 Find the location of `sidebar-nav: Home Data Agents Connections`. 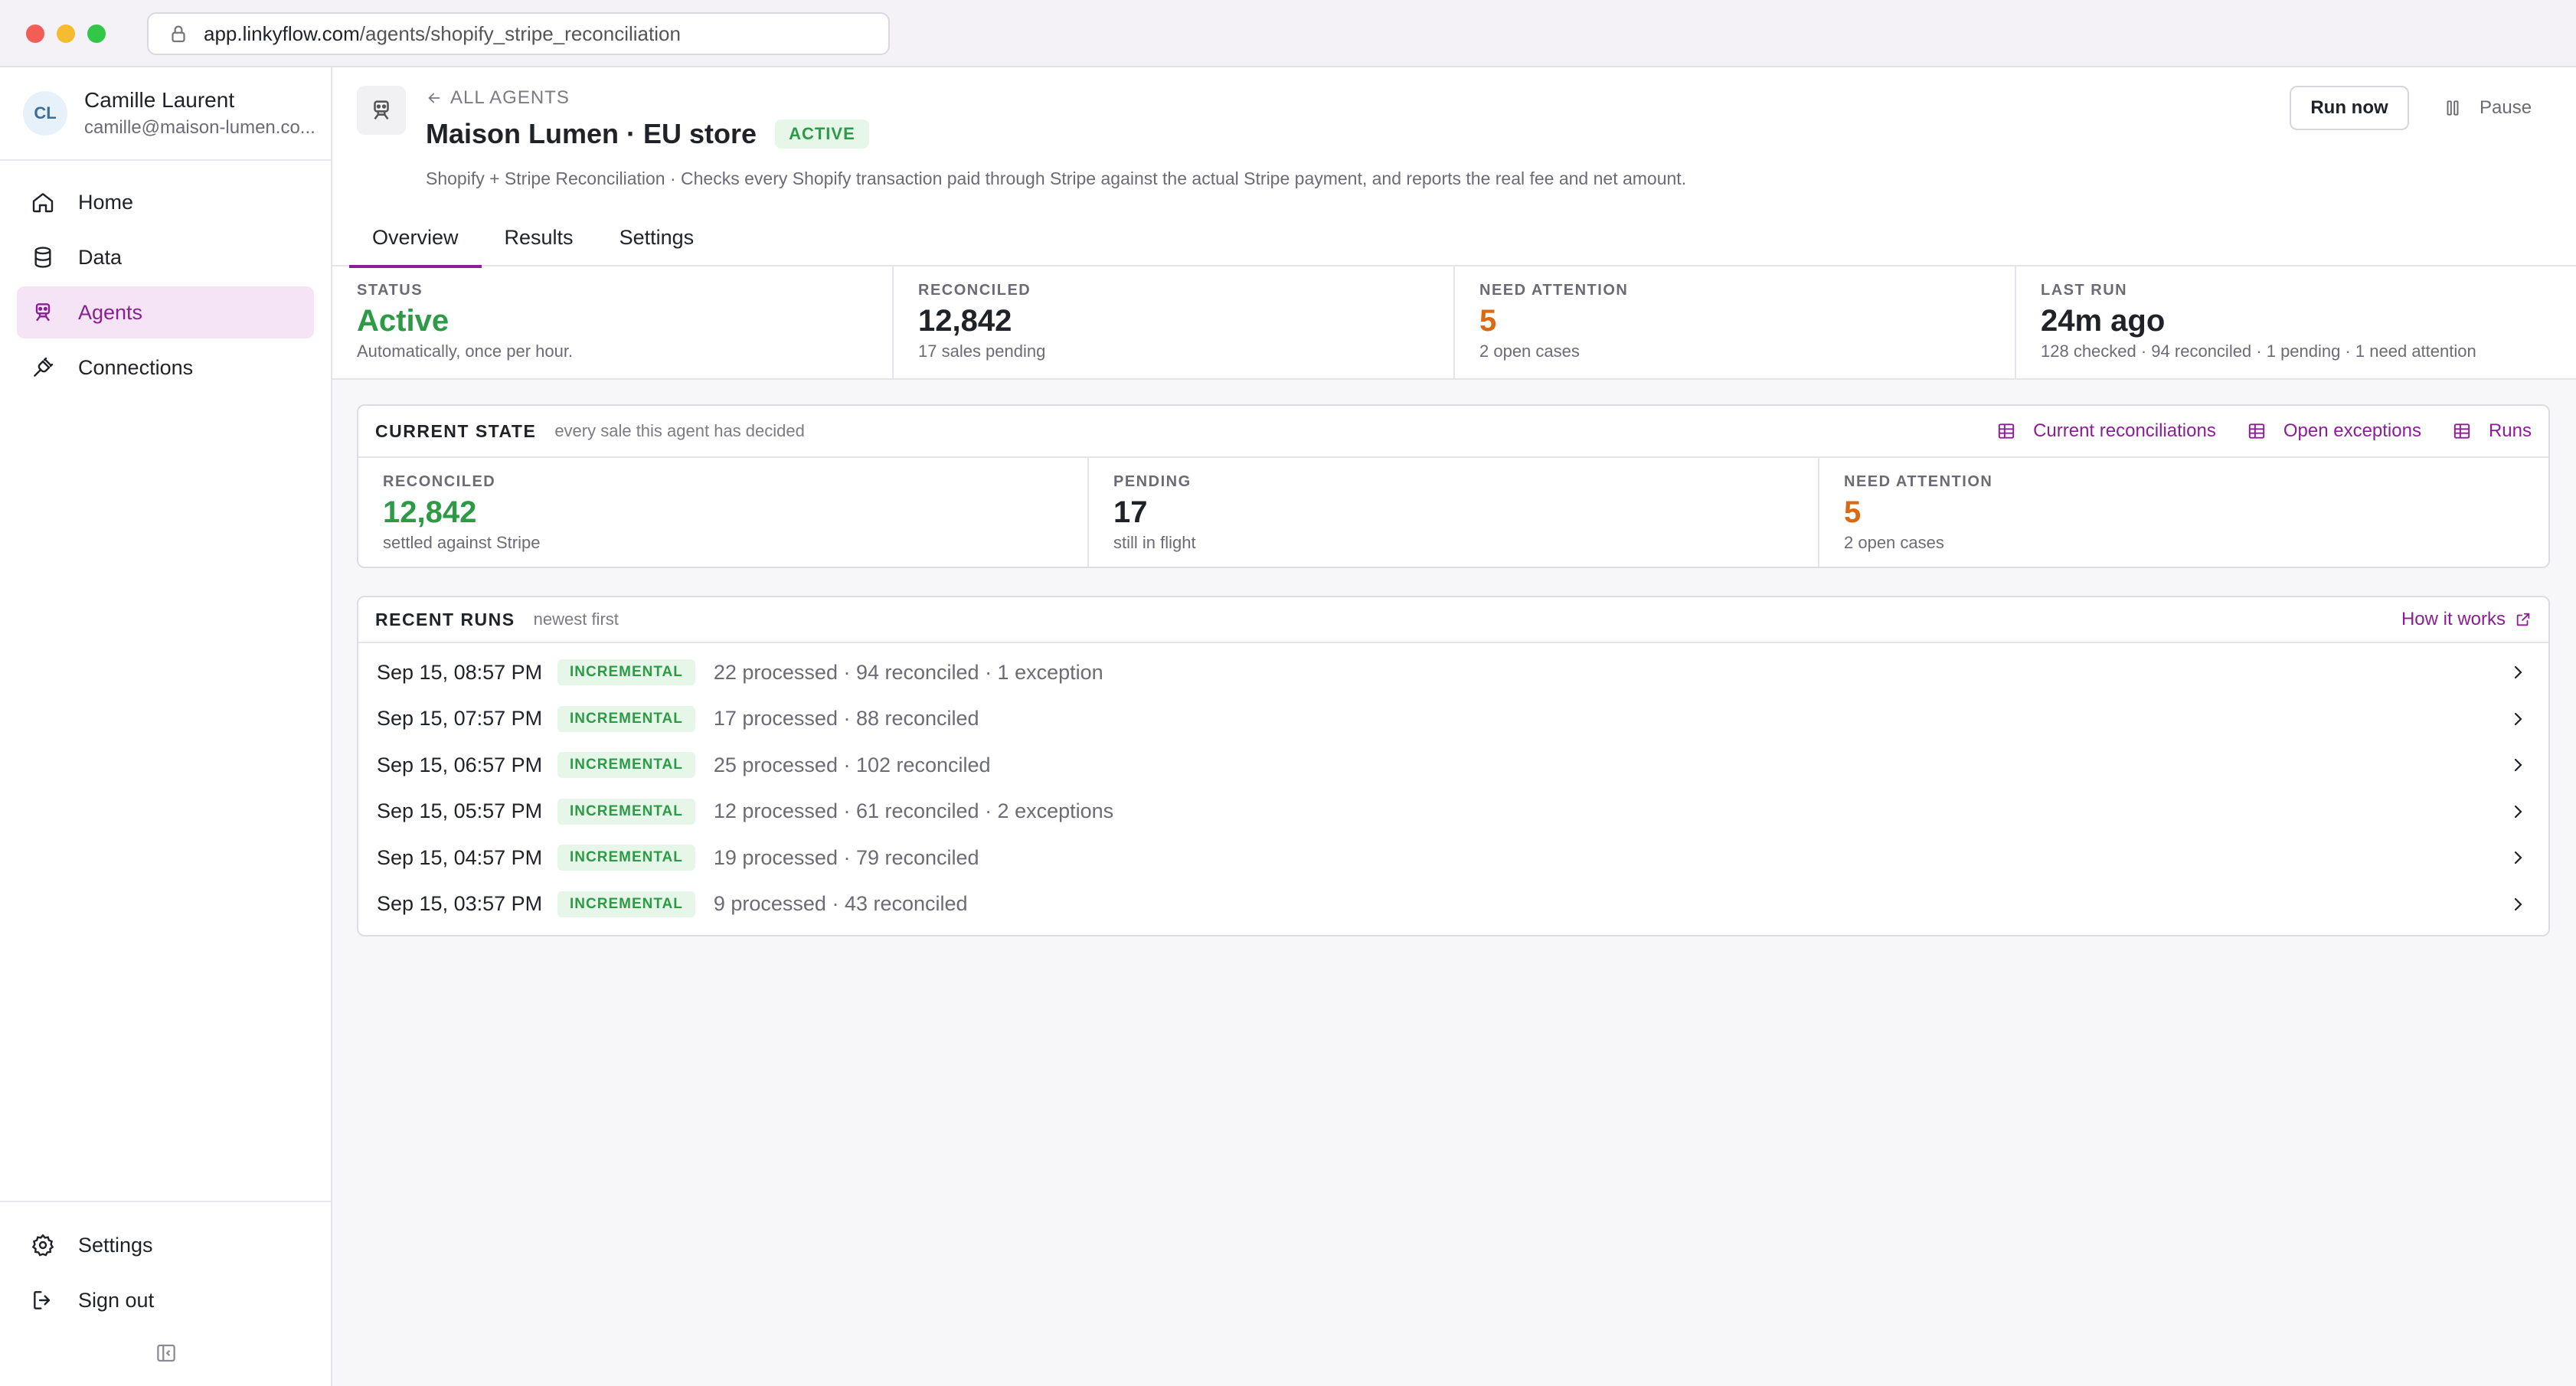

sidebar-nav: Home Data Agents Connections is located at coordinates (165, 277).